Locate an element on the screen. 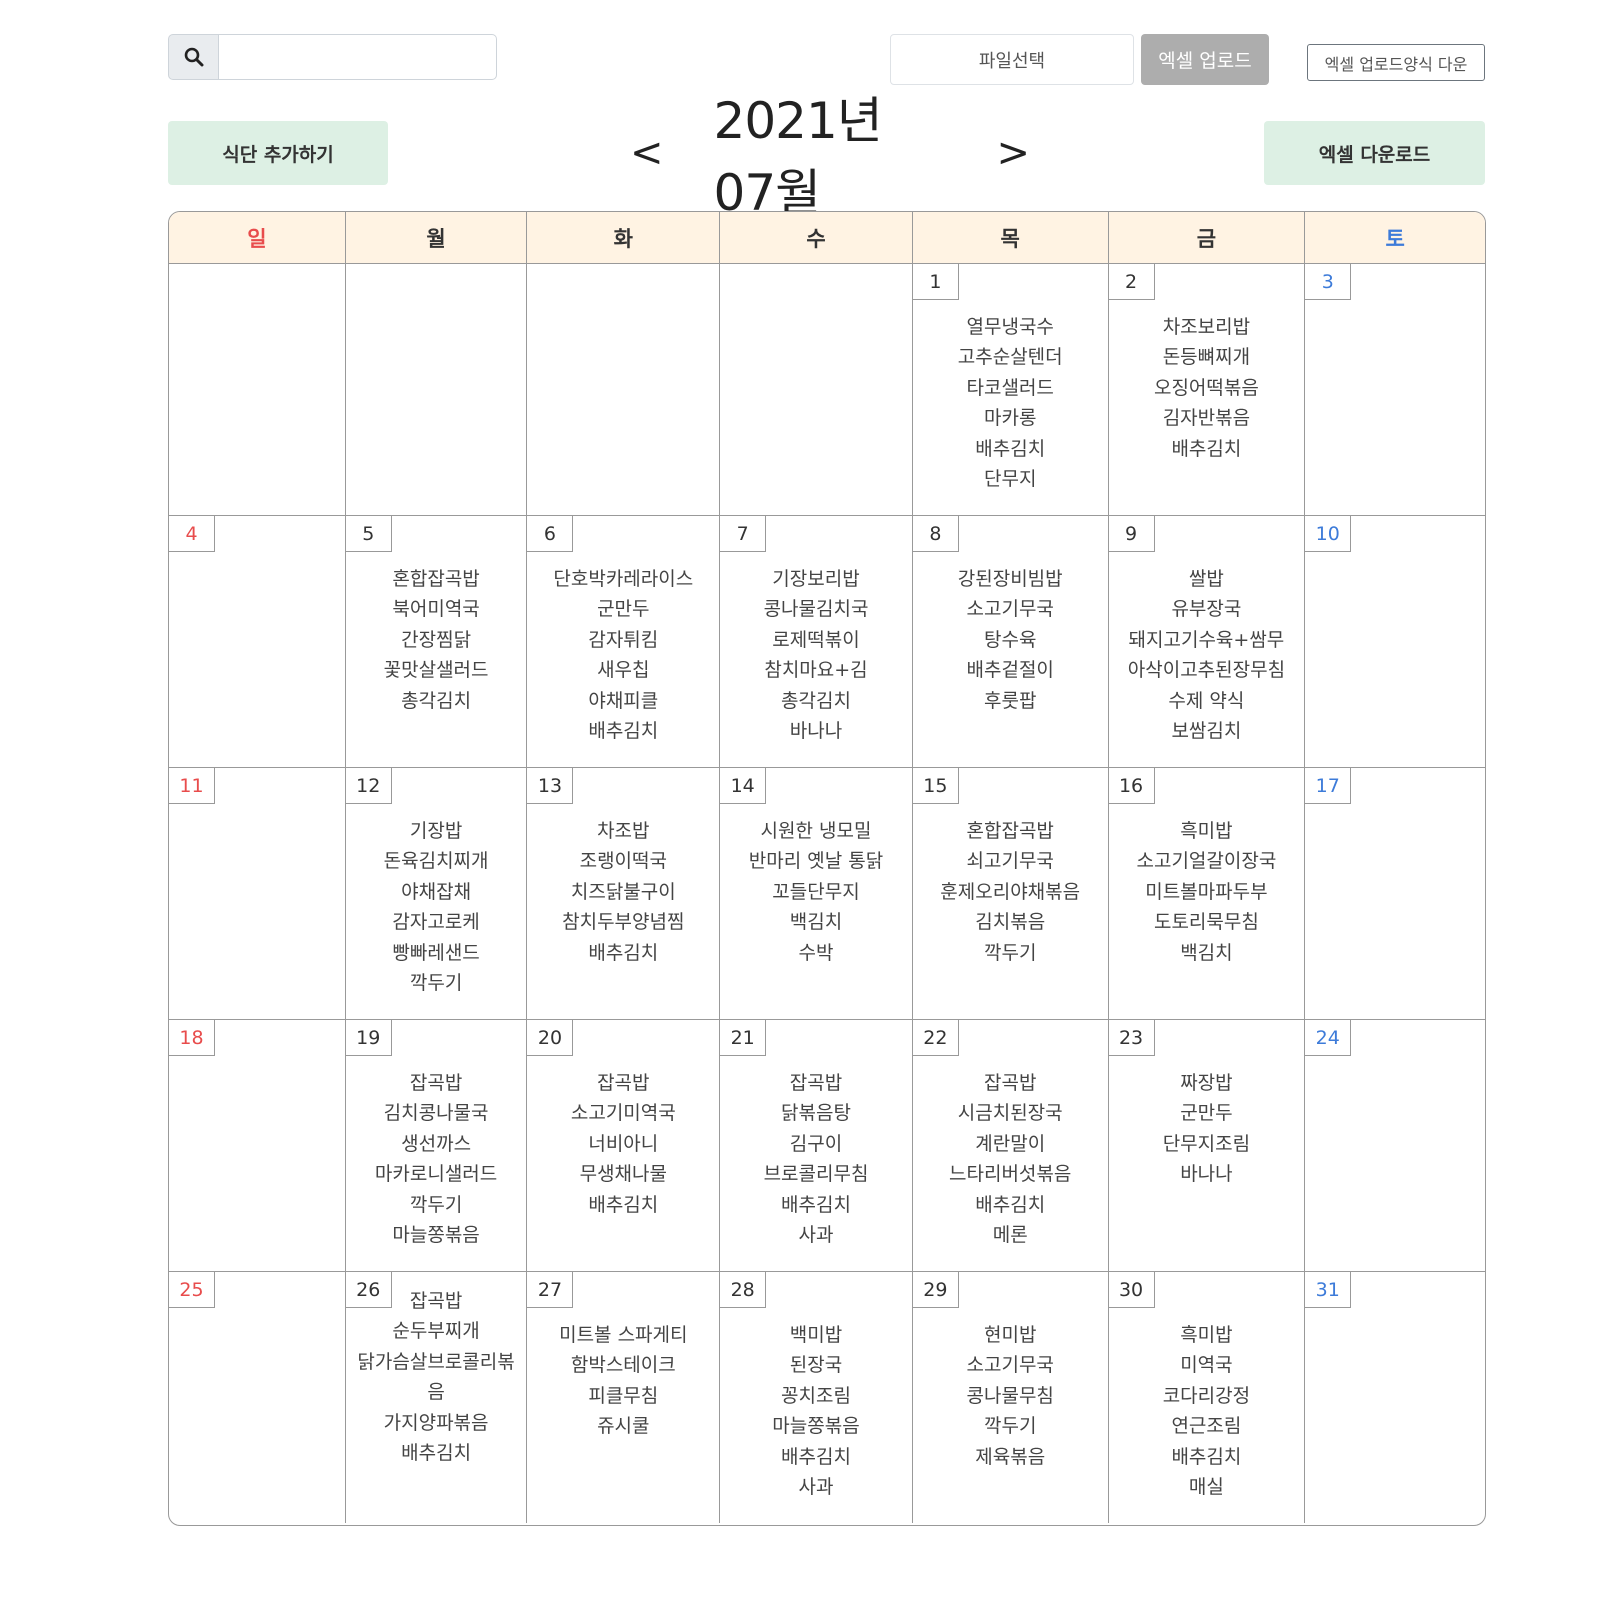 The image size is (1614, 1614). calendar-day-cell: 25 is located at coordinates (257, 1397).